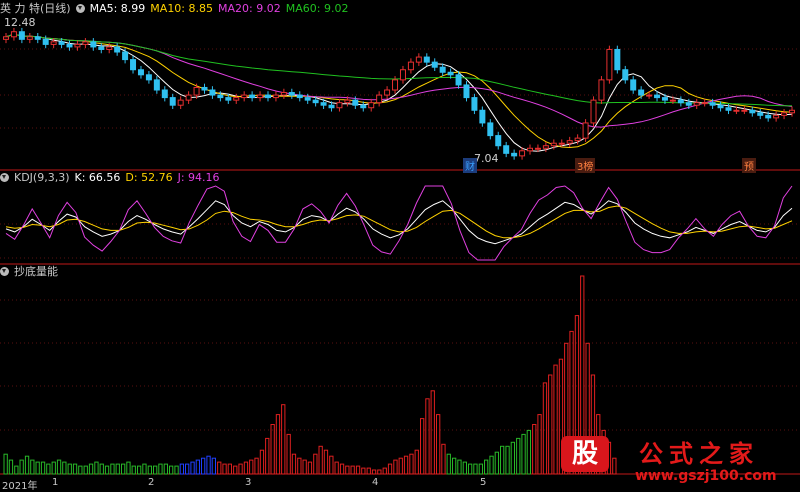 The width and height of the screenshot is (800, 492). I want to click on forecast-marker: 预, so click(749, 165).